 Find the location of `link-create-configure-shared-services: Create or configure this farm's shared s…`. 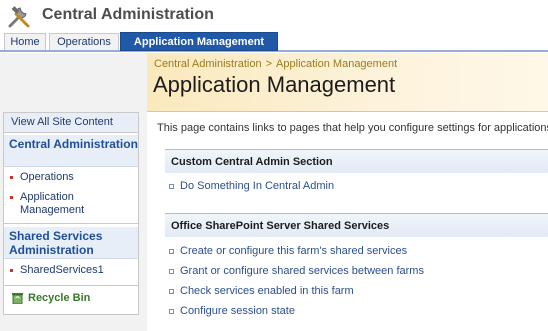

link-create-configure-shared-services: Create or configure this farm's shared s… is located at coordinates (288, 251).